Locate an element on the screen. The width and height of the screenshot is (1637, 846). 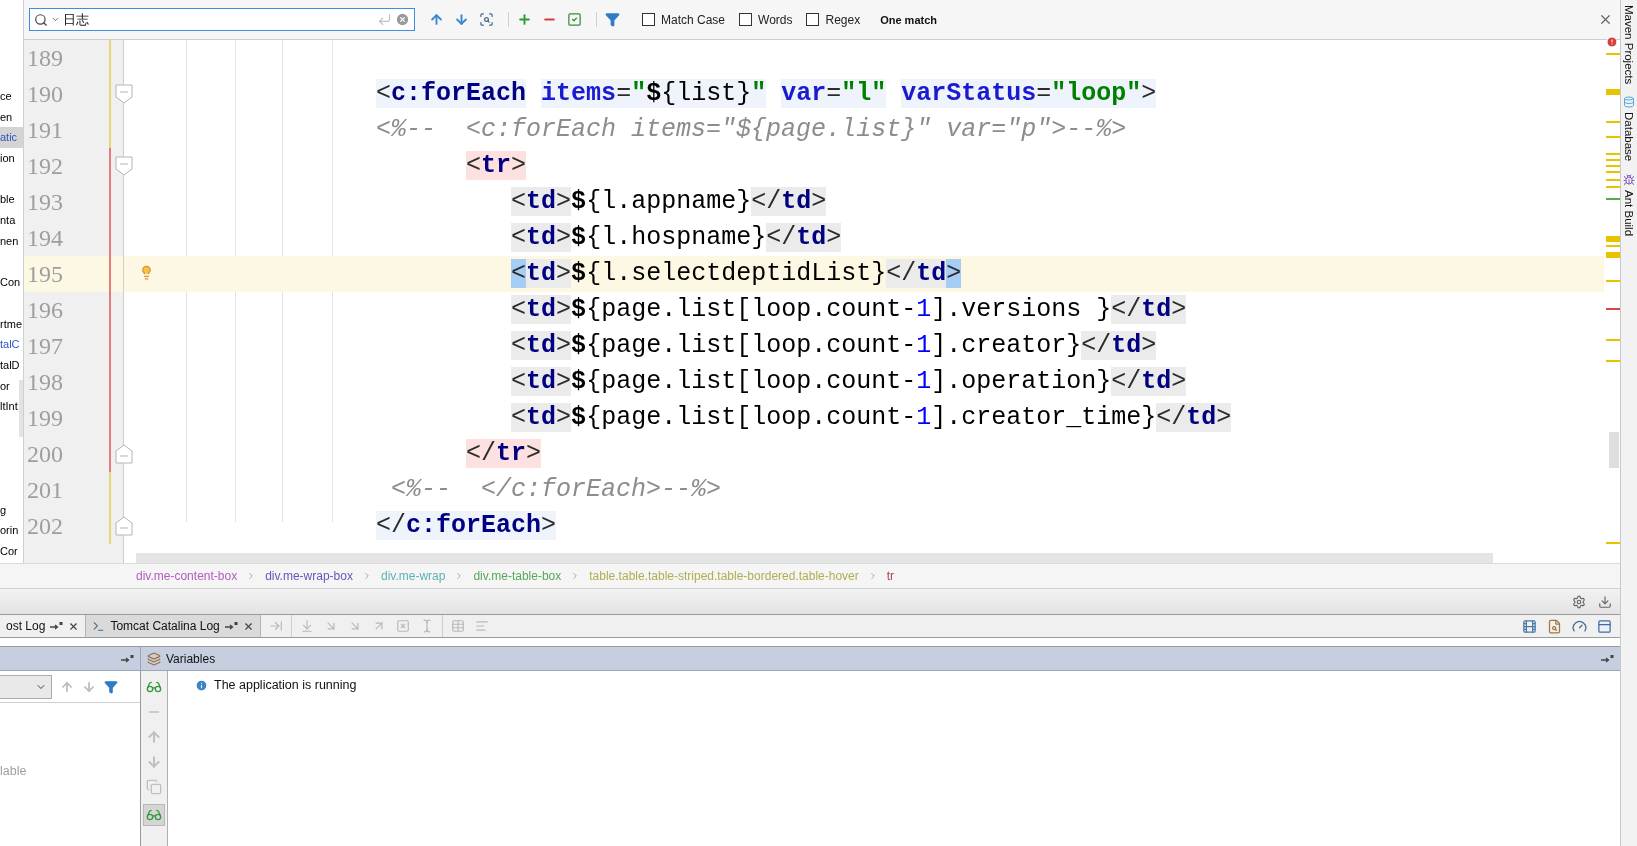
project-item: orin is located at coordinates (9, 530).